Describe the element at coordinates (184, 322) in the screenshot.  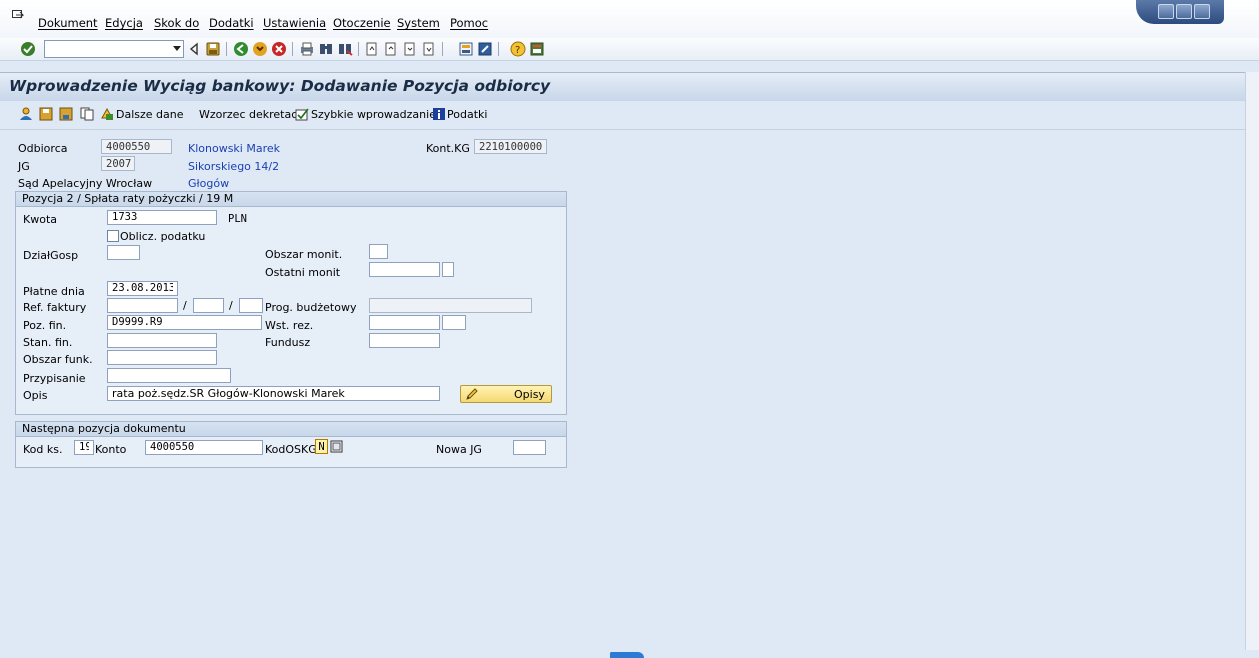
I see `commitment-item-field` at that location.